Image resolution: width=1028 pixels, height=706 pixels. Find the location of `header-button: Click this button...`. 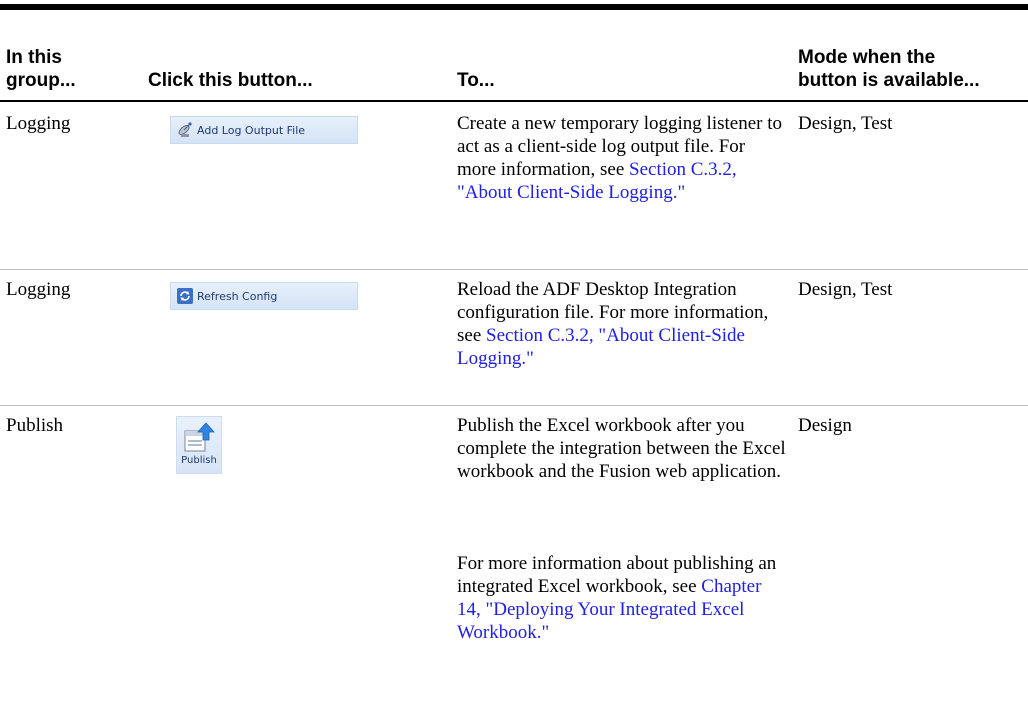

header-button: Click this button... is located at coordinates (230, 80).